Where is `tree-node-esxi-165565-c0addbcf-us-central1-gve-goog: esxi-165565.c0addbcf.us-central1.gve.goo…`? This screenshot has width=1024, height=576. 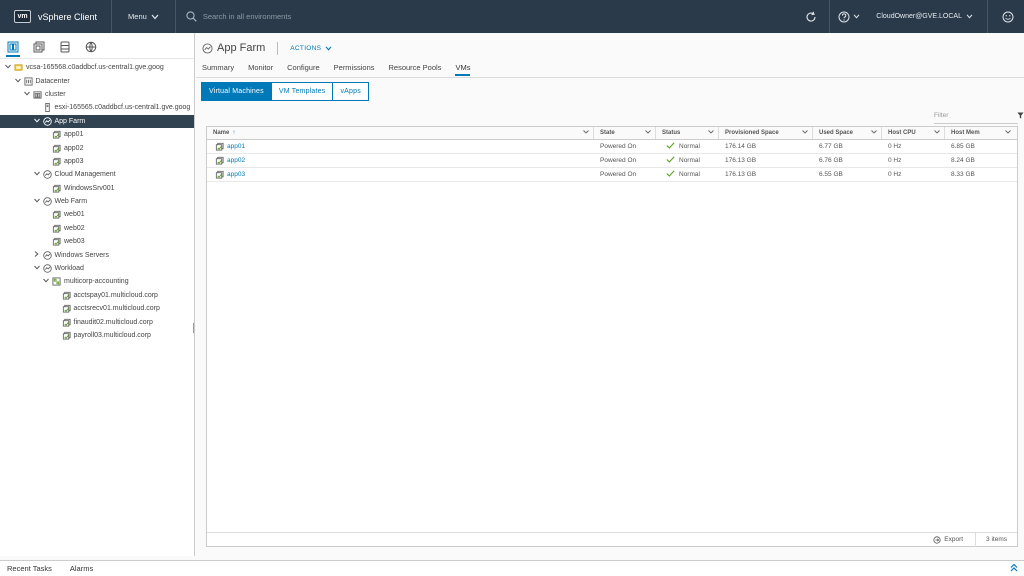 tree-node-esxi-165565-c0addbcf-us-central1-gve-goog: esxi-165565.c0addbcf.us-central1.gve.goo… is located at coordinates (97, 107).